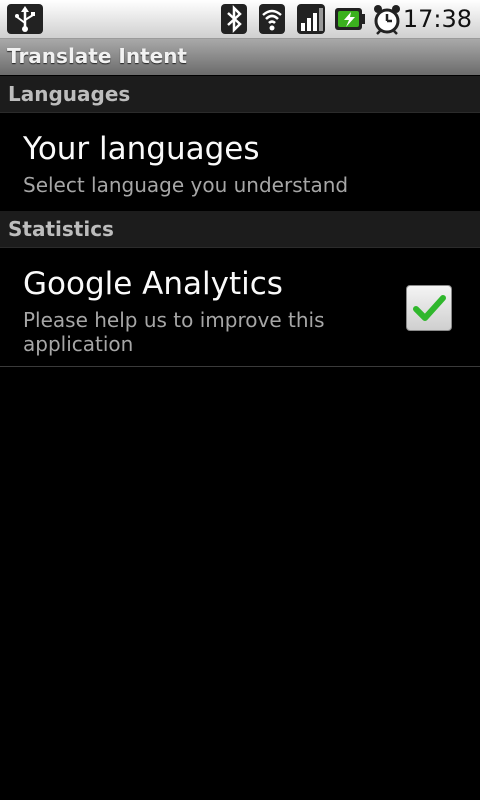 Image resolution: width=480 pixels, height=800 pixels. Describe the element at coordinates (311, 19) in the screenshot. I see `signal-icon` at that location.